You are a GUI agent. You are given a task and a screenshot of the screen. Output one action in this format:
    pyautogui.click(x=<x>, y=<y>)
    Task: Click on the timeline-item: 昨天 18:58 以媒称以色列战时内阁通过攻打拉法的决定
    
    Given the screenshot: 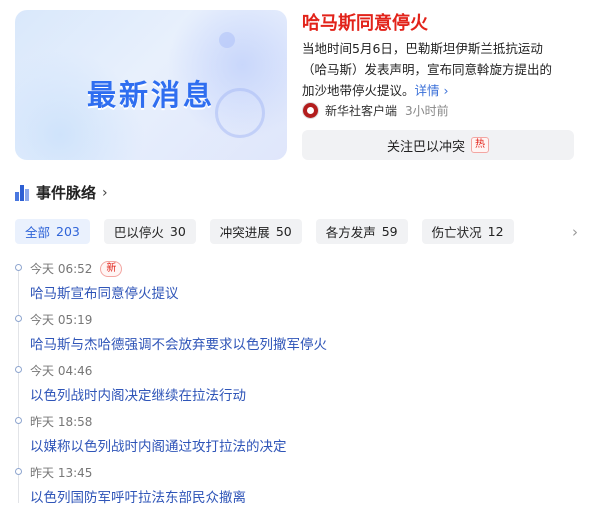 What is the action you would take?
    pyautogui.click(x=295, y=436)
    